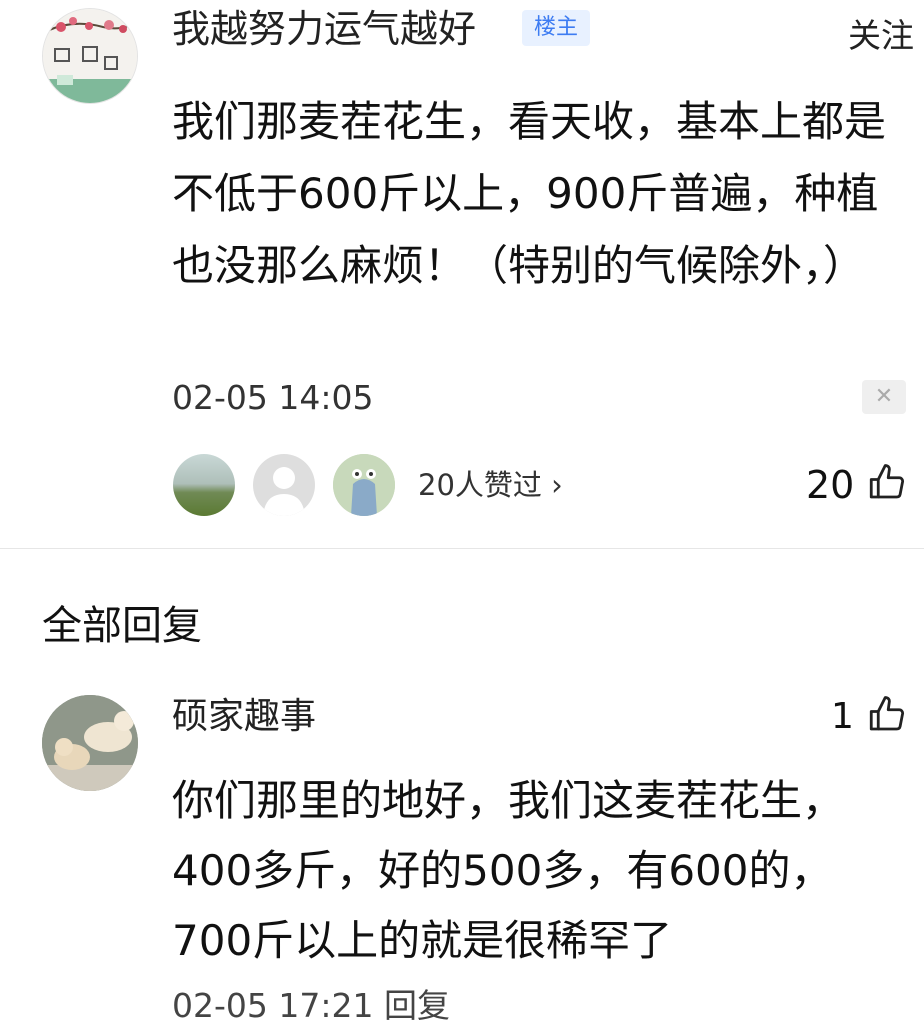 Image resolution: width=924 pixels, height=1028 pixels. I want to click on reply-author-avatar, so click(90, 743).